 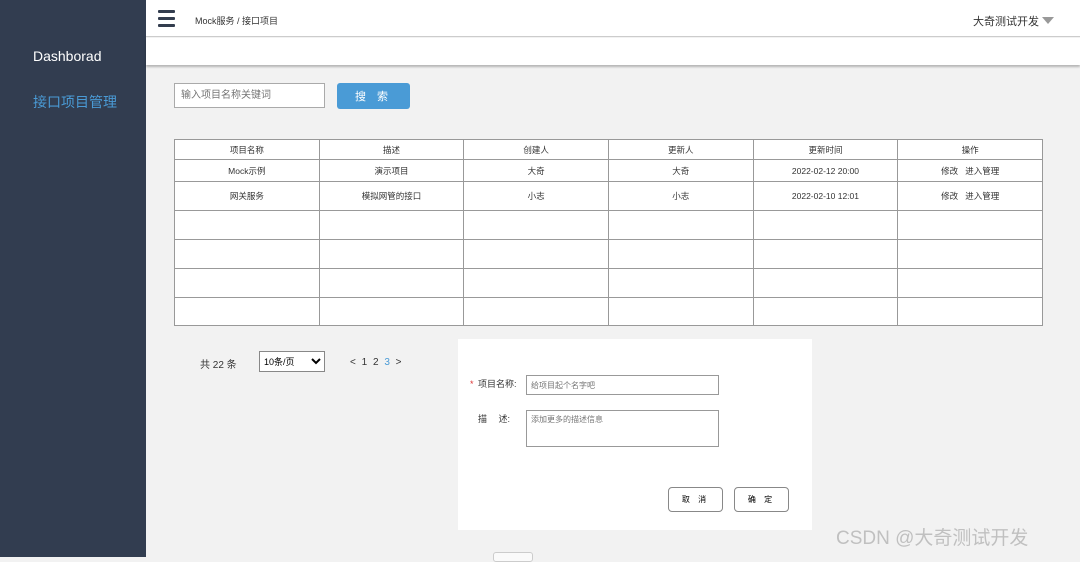 What do you see at coordinates (249, 95) in the screenshot?
I see `search-input` at bounding box center [249, 95].